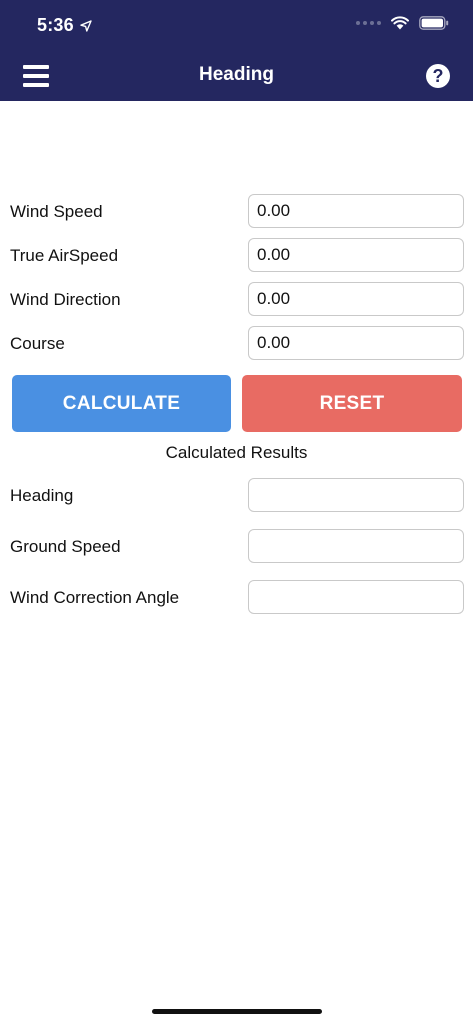 The width and height of the screenshot is (473, 1024). What do you see at coordinates (434, 23) in the screenshot?
I see `battery-icon` at bounding box center [434, 23].